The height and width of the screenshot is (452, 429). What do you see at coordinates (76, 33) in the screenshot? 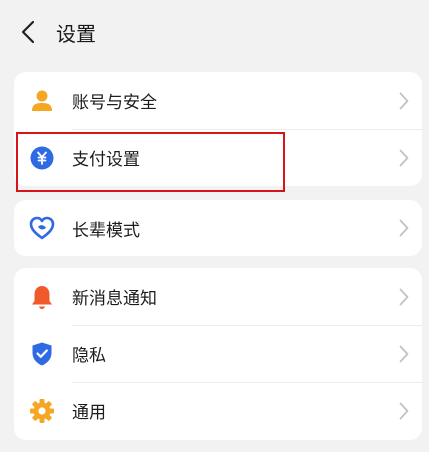
I see `page-title: 设置` at bounding box center [76, 33].